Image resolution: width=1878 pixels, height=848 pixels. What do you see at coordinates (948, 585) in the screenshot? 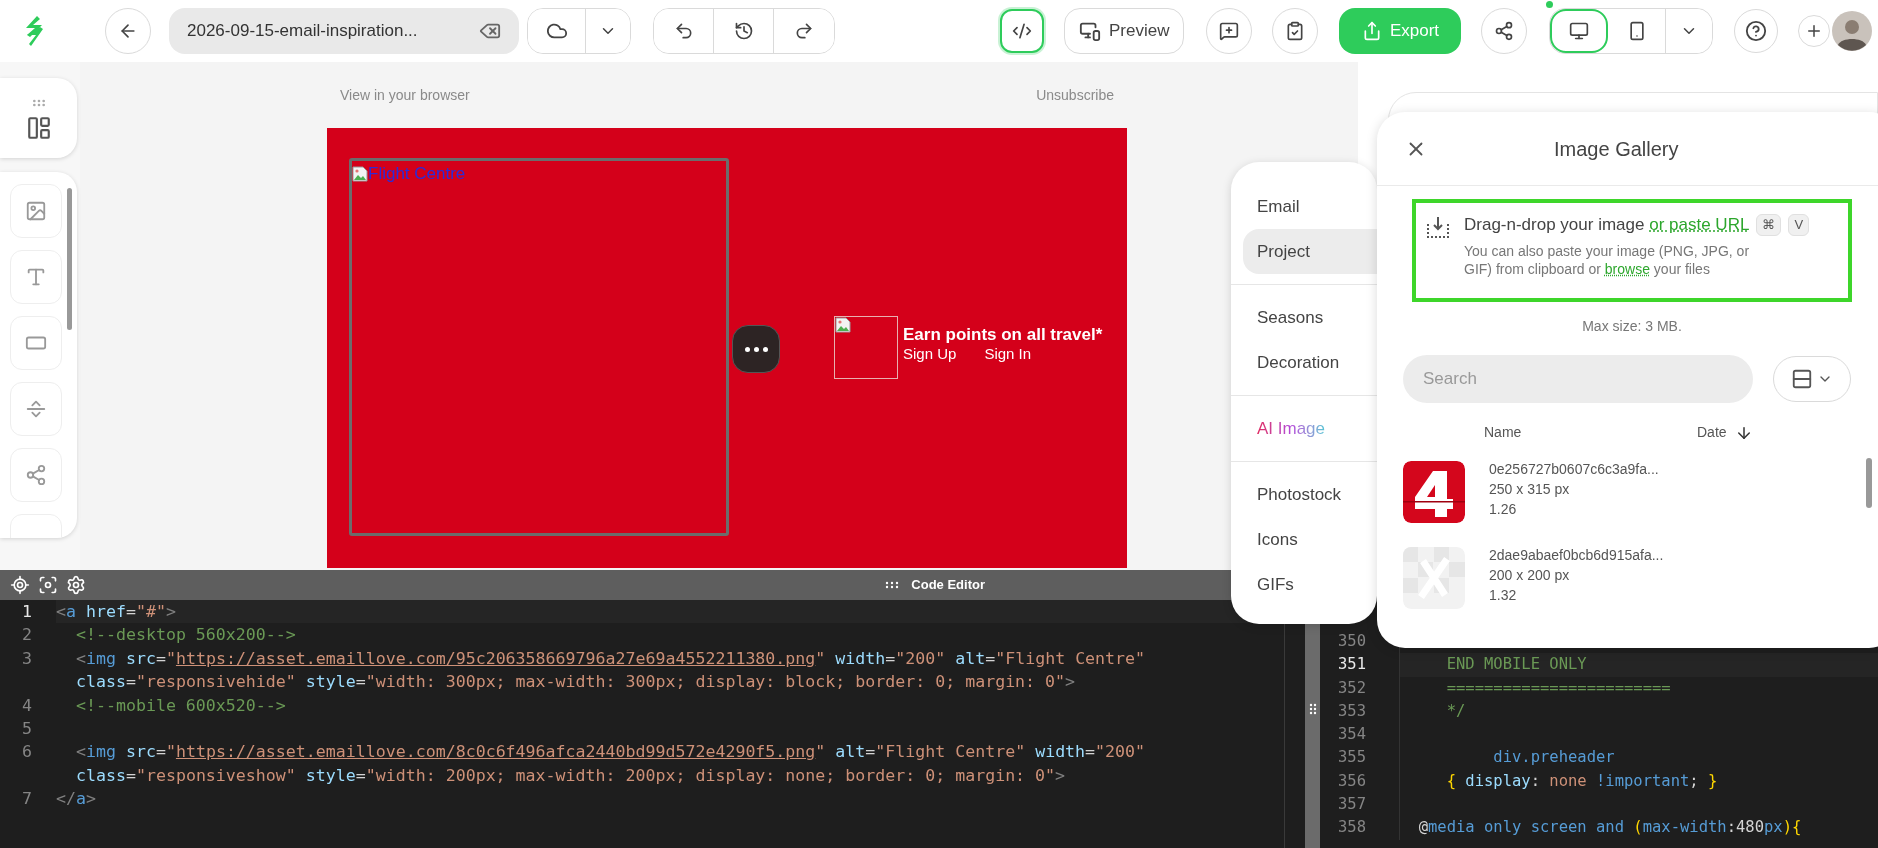
I see `editor-title: Code Editor` at bounding box center [948, 585].